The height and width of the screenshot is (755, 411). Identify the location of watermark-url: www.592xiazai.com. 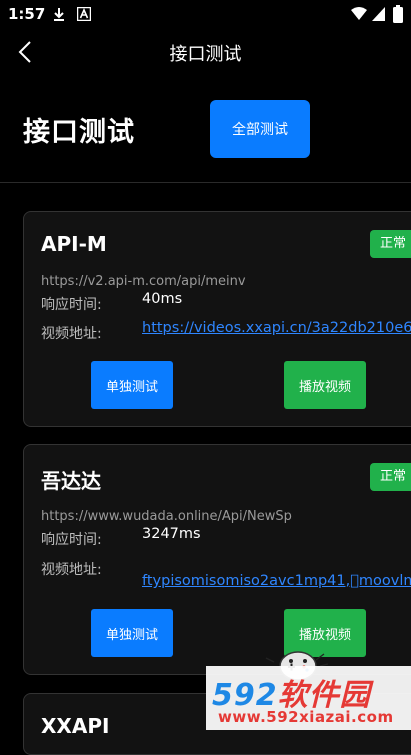
(306, 717).